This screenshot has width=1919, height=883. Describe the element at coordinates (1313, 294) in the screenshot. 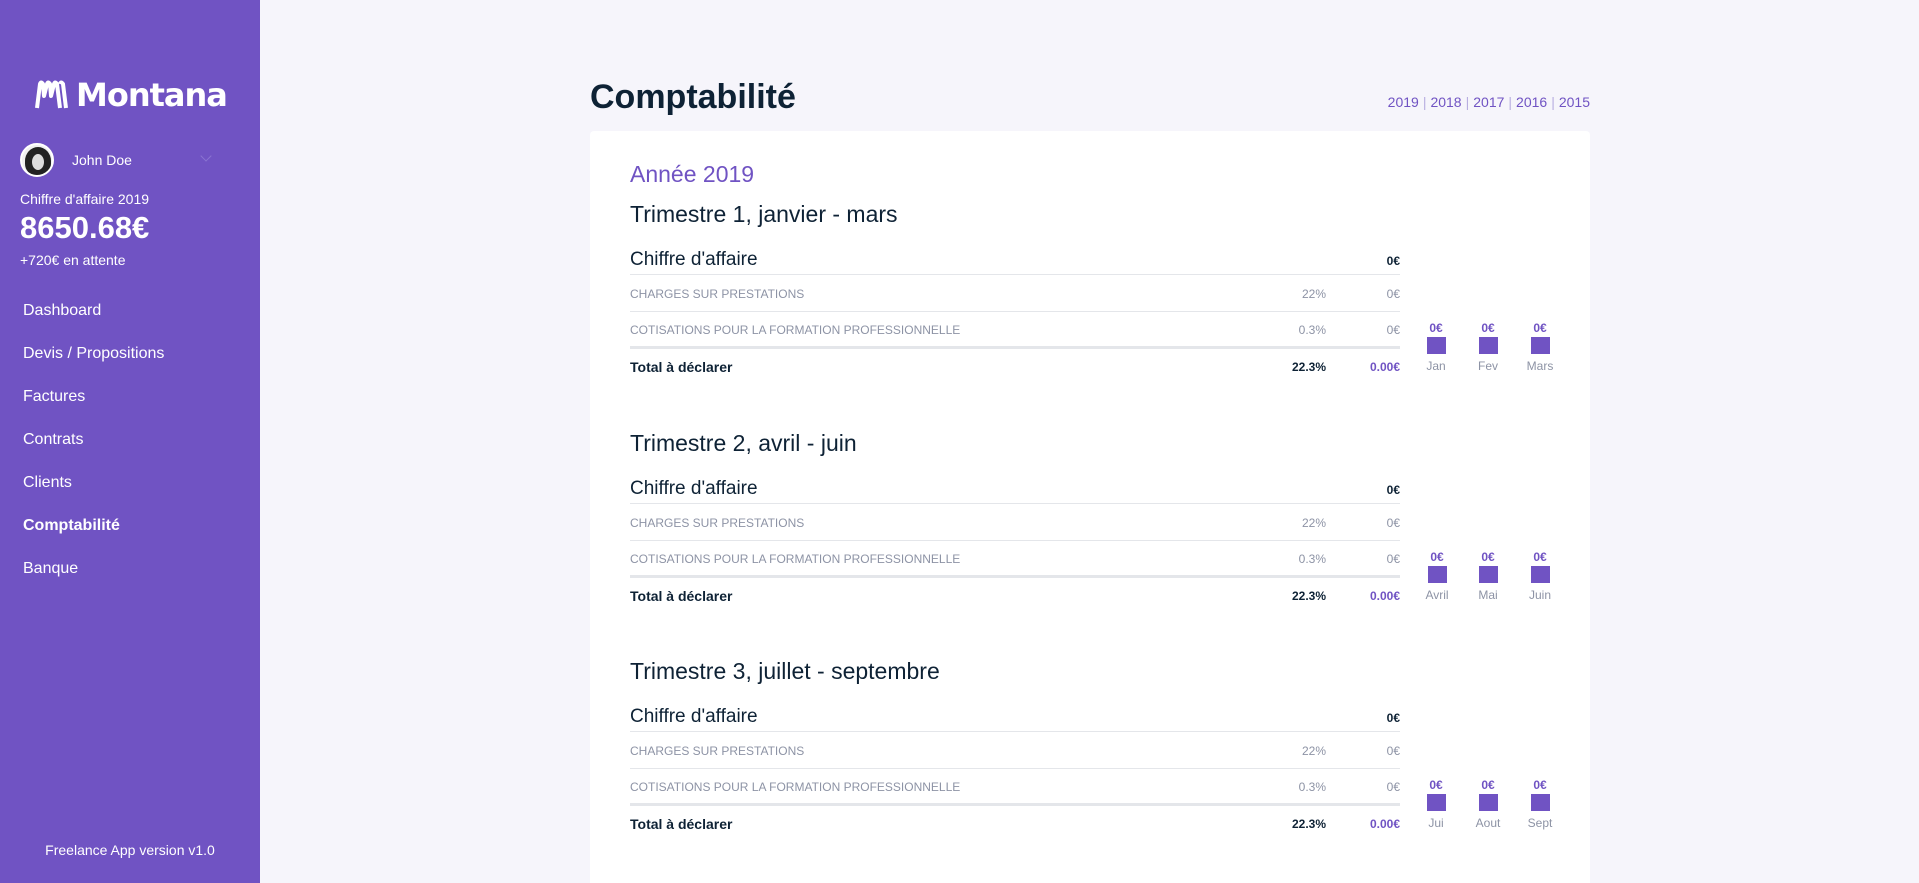

I see `charges-percent: 22%` at that location.